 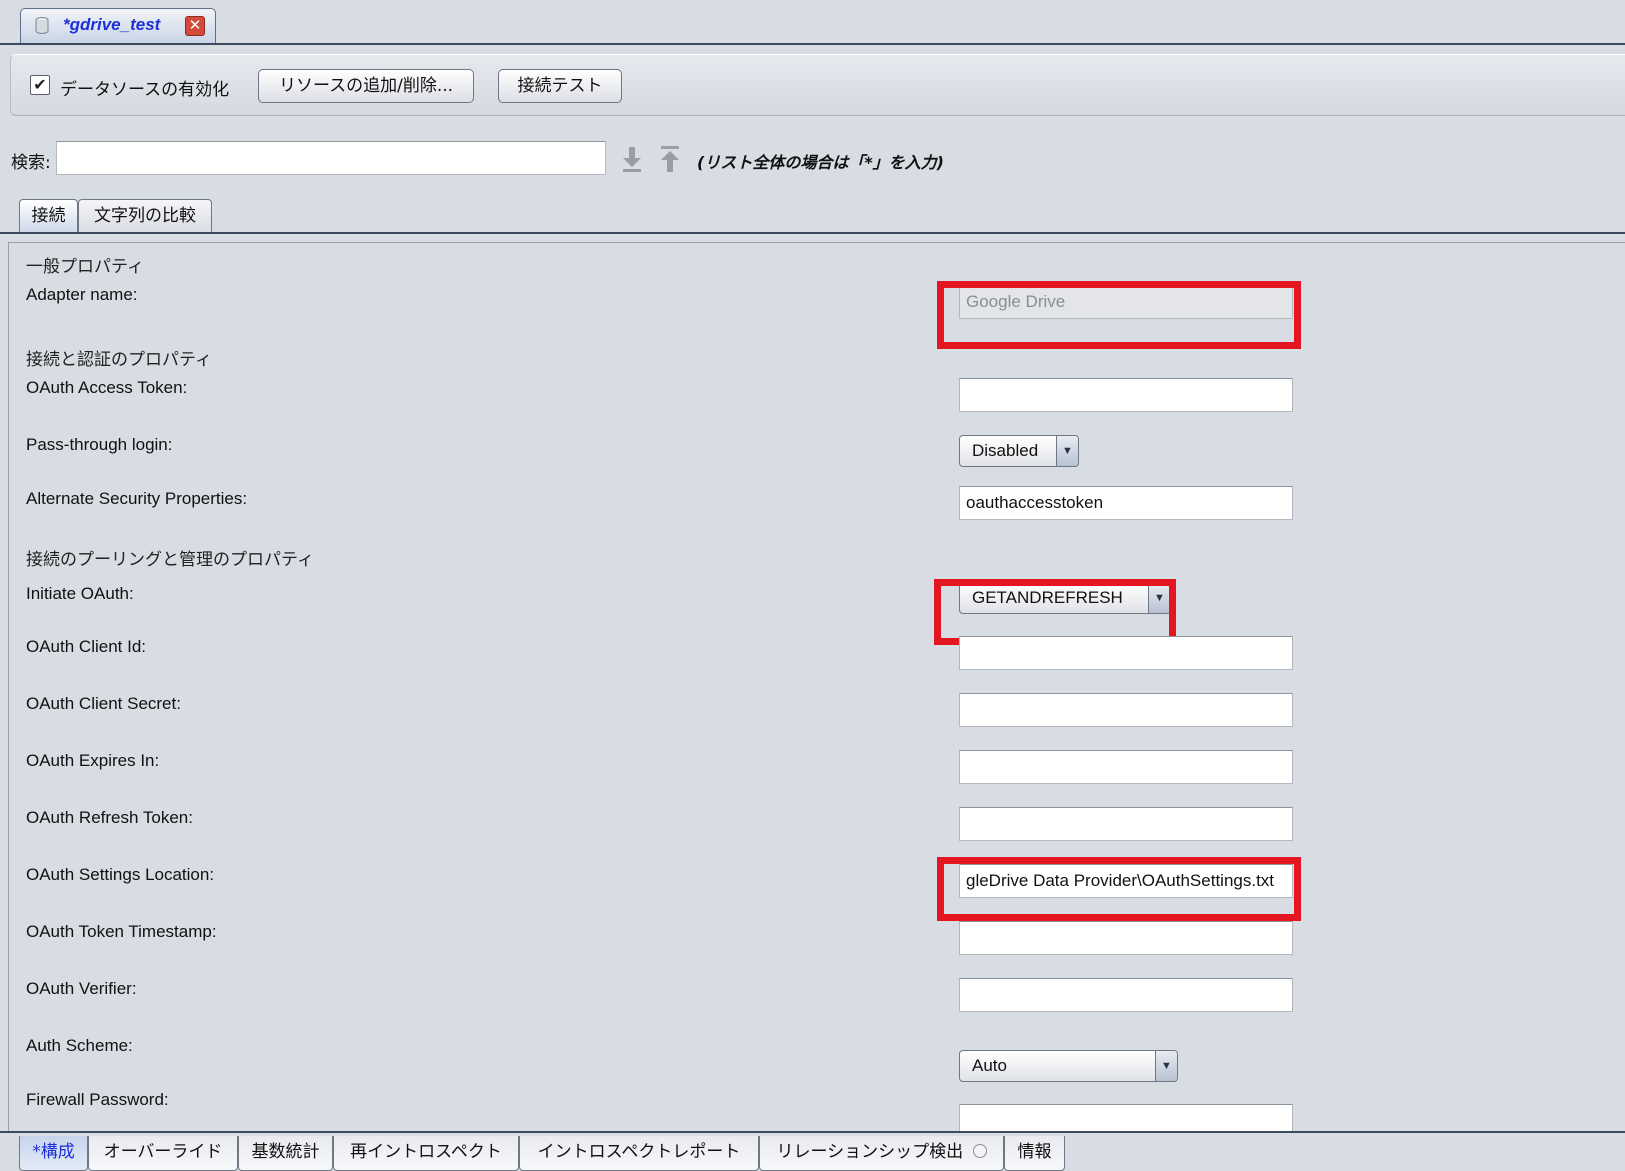 I want to click on oauth-access-token-field, so click(x=1126, y=395).